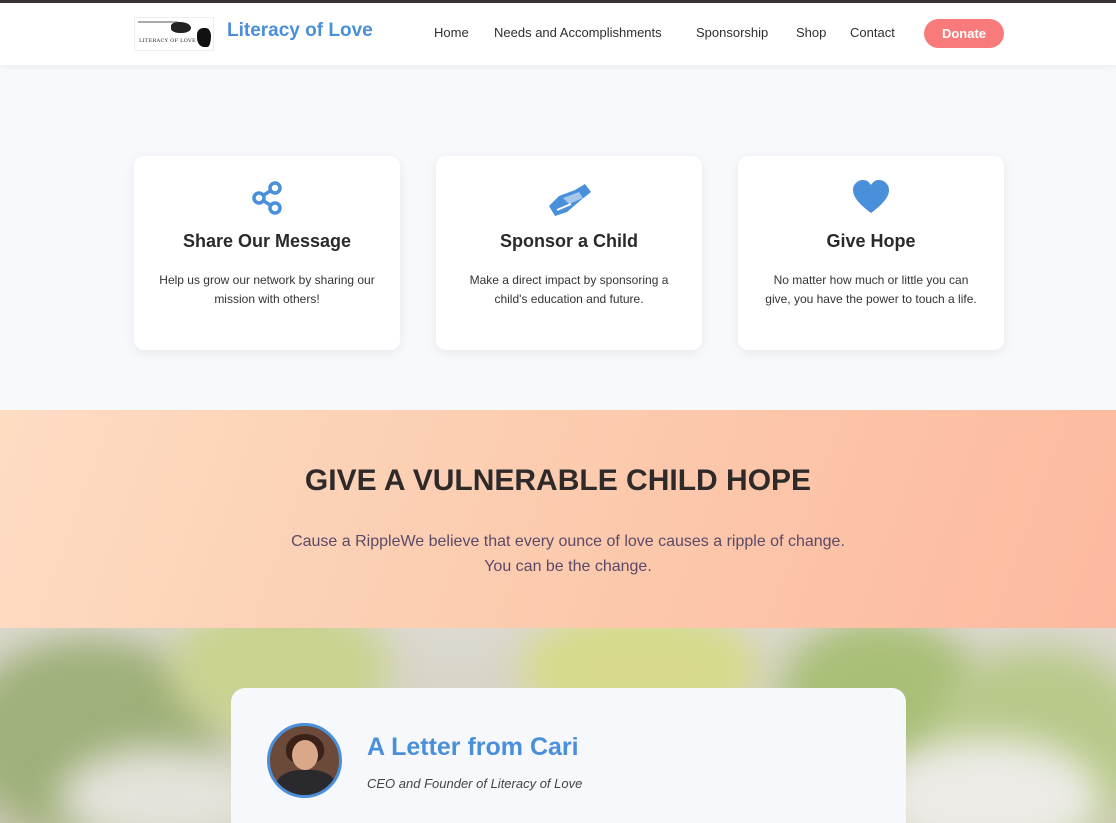  Describe the element at coordinates (300, 31) in the screenshot. I see `brand-name: Literacy of Love` at that location.